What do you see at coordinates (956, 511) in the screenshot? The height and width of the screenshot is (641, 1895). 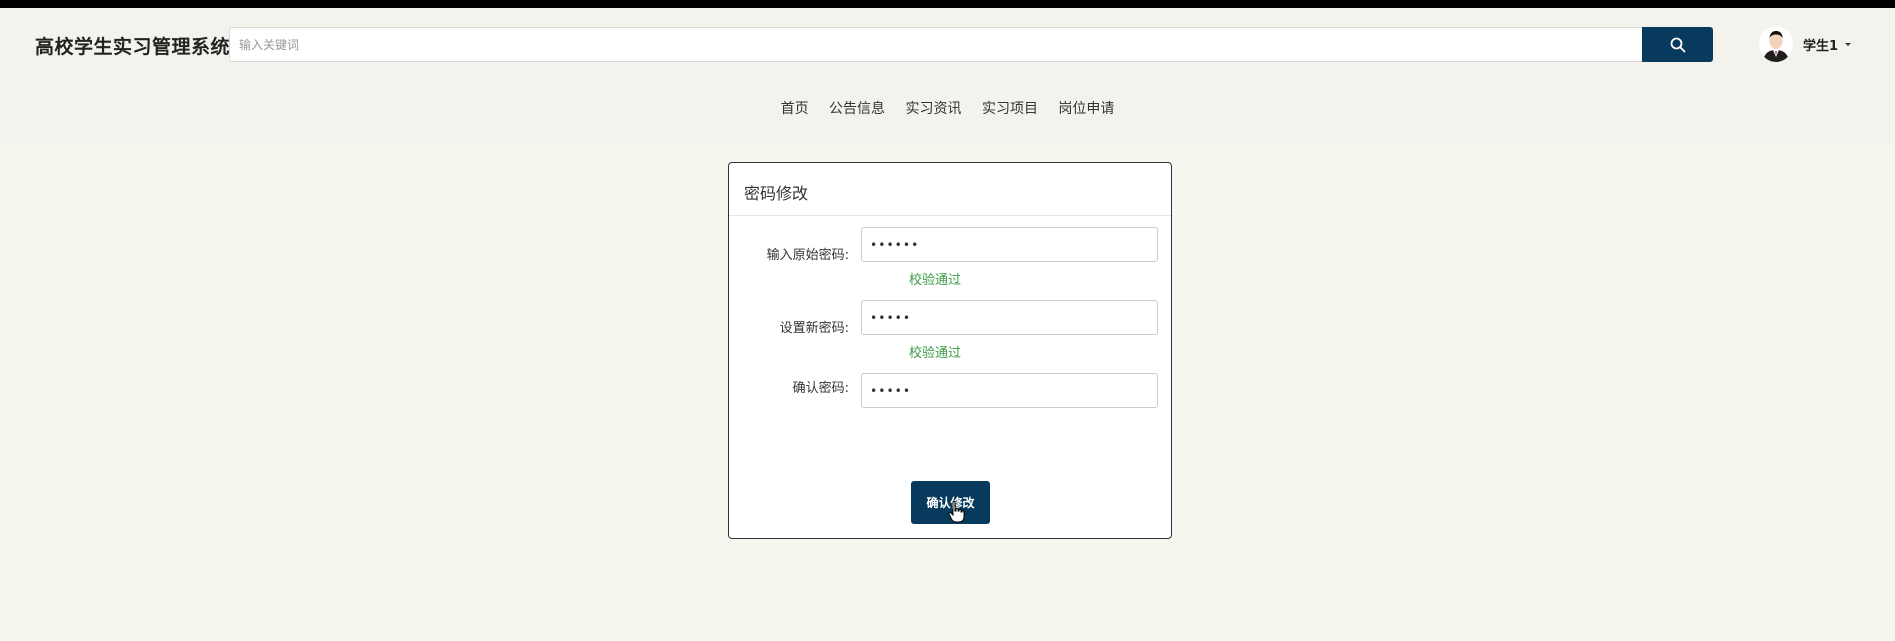 I see `hand-pointer-icon` at bounding box center [956, 511].